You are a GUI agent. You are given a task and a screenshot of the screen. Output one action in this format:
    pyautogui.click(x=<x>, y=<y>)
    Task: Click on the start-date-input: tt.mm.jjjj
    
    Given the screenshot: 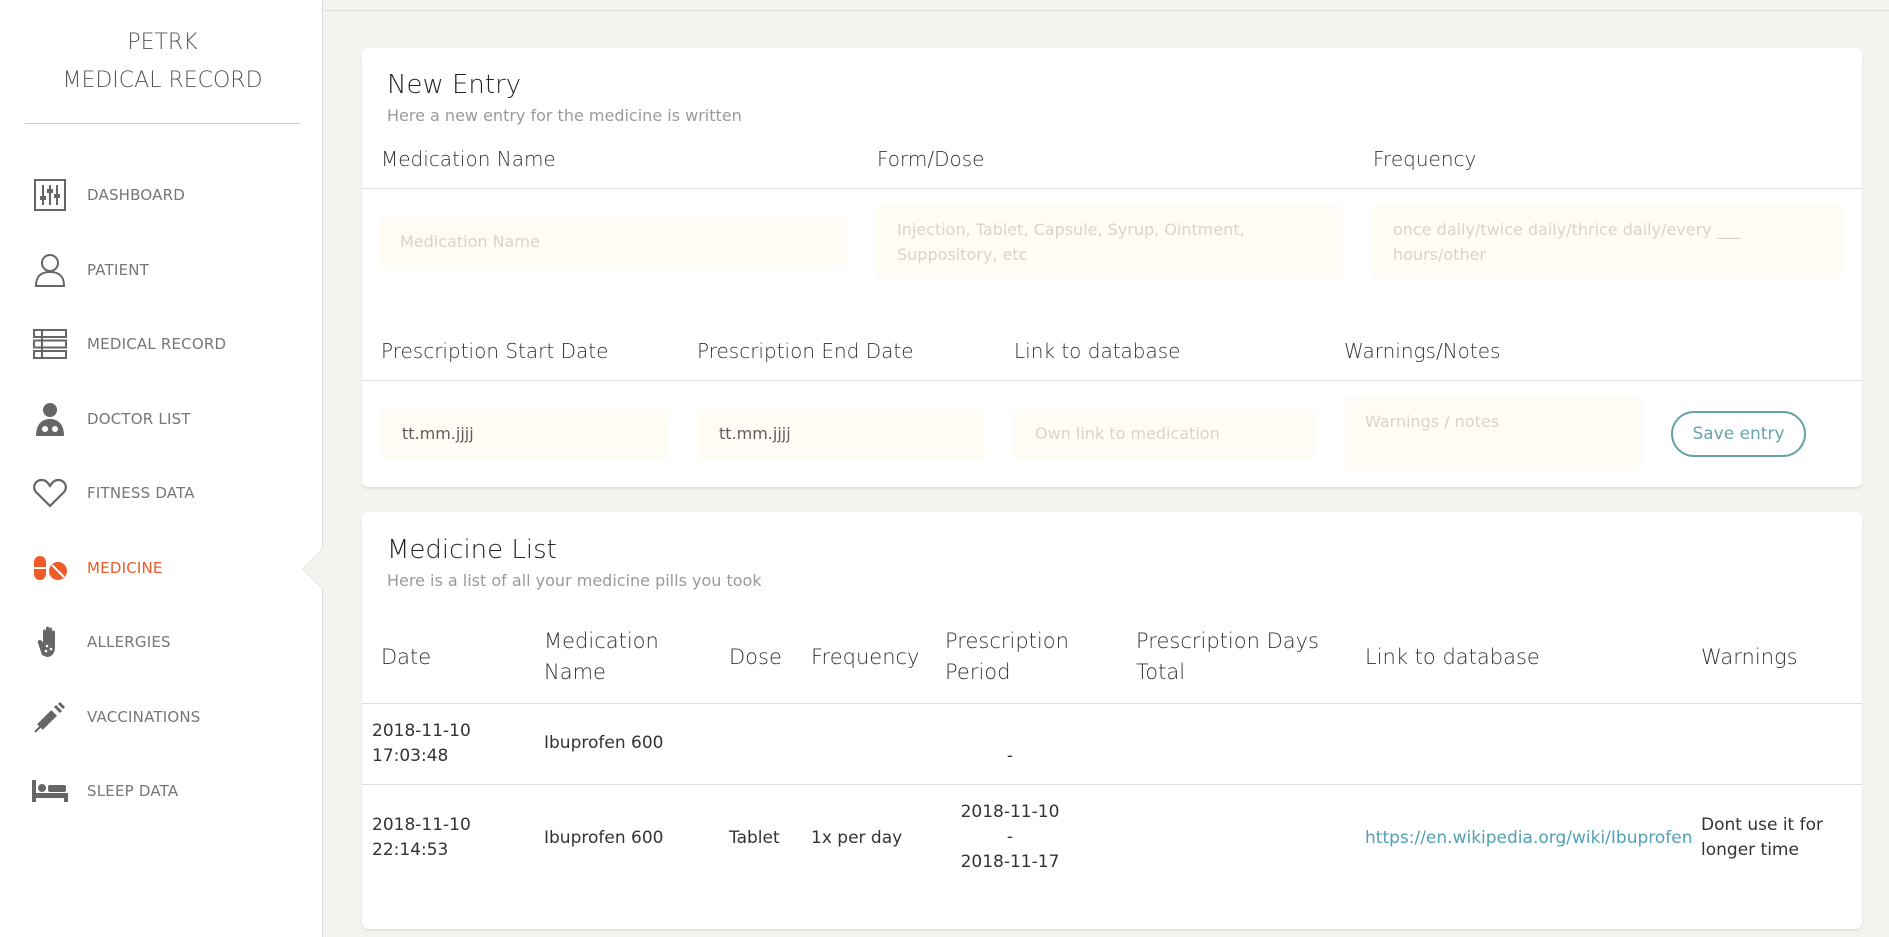 What is the action you would take?
    pyautogui.click(x=524, y=434)
    